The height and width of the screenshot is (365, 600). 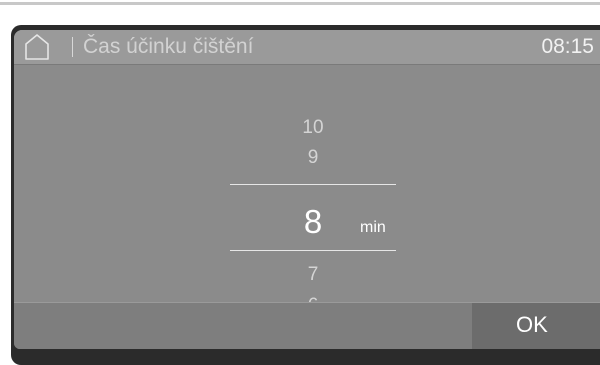 What do you see at coordinates (72, 47) in the screenshot?
I see `header-separator` at bounding box center [72, 47].